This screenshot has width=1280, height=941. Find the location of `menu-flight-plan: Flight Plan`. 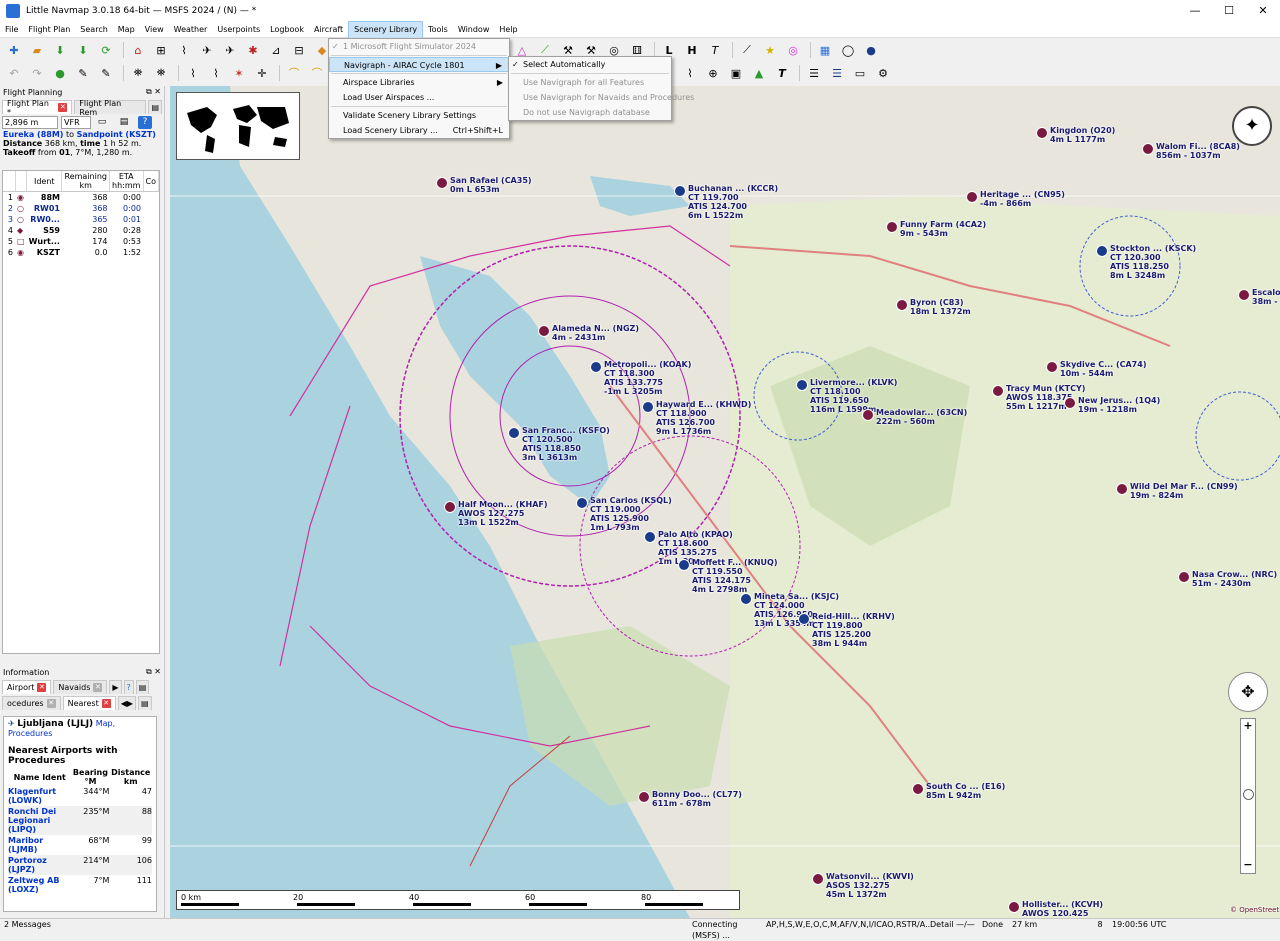

menu-flight-plan: Flight Plan is located at coordinates (49, 30).